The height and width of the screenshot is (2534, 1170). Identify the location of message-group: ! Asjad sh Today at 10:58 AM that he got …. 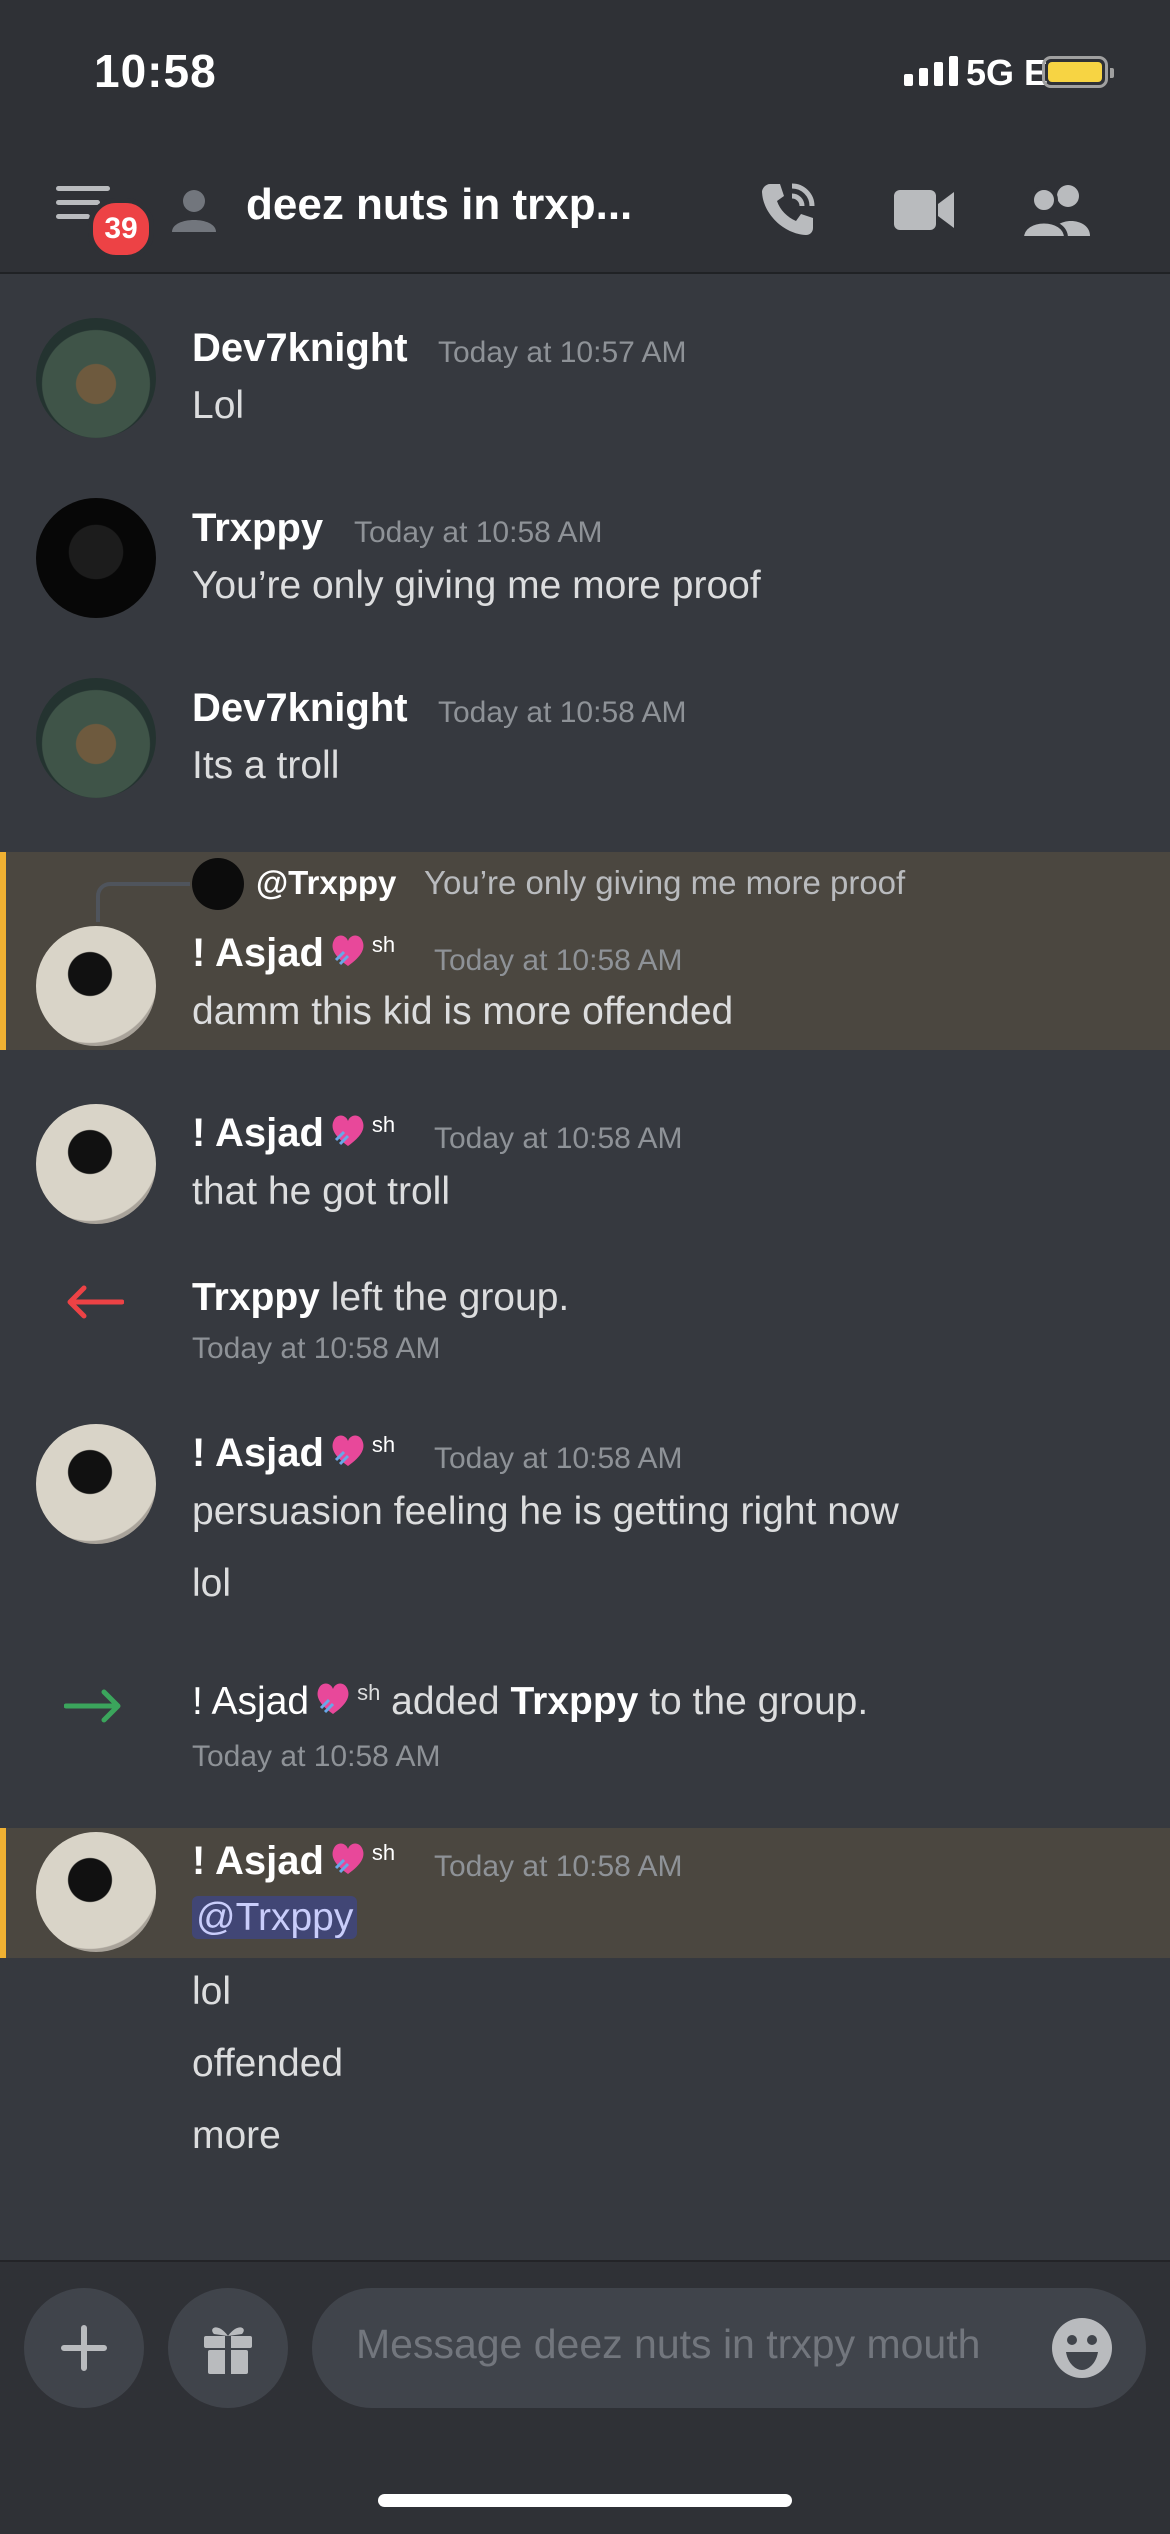
(585, 1180).